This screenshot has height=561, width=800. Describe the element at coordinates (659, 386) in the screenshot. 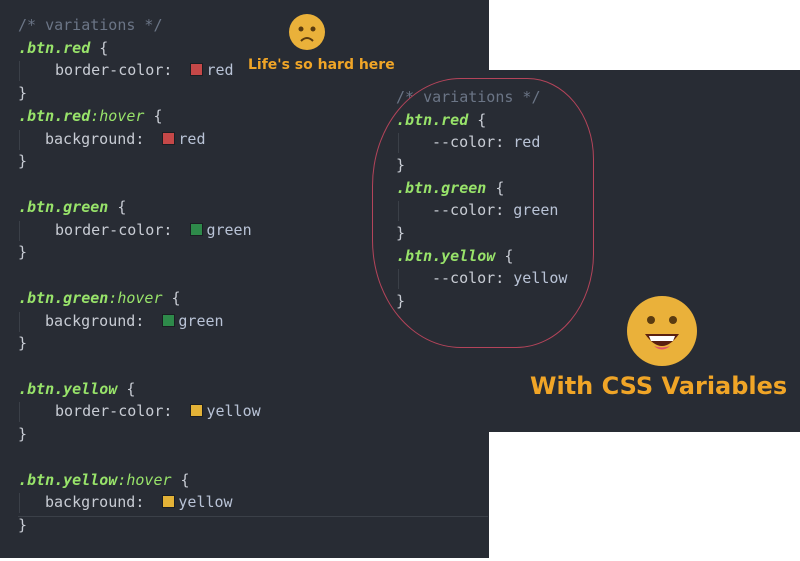

I see `happy-caption: With CSS Variables` at that location.